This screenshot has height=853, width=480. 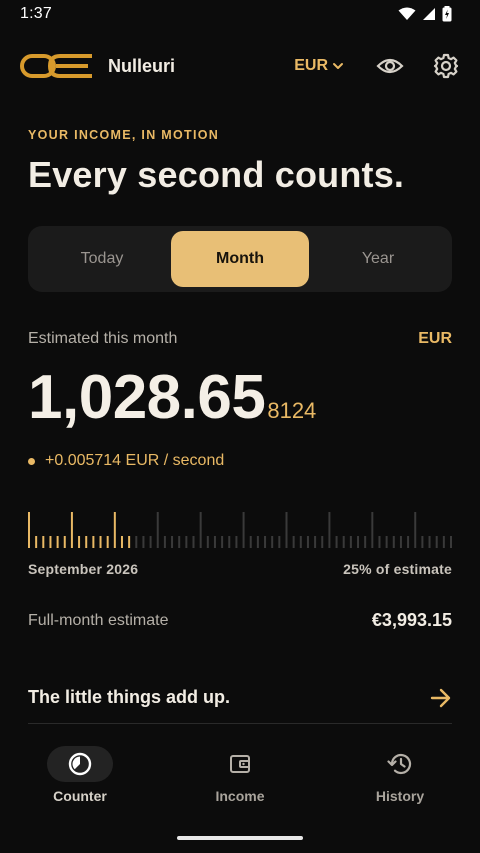 I want to click on rate-text: +0.005714 EUR / second, so click(x=135, y=460).